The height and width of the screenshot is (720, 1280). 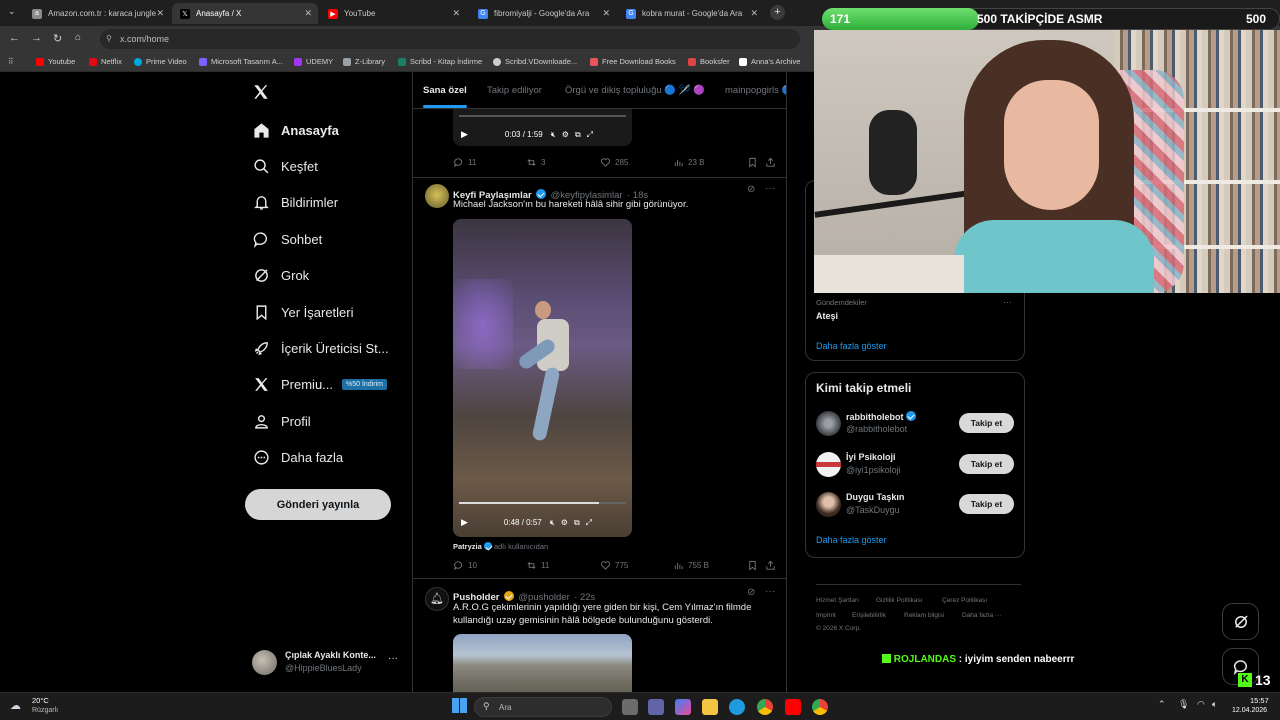 I want to click on footer-link-more: Daha fazla ···, so click(x=981, y=615).